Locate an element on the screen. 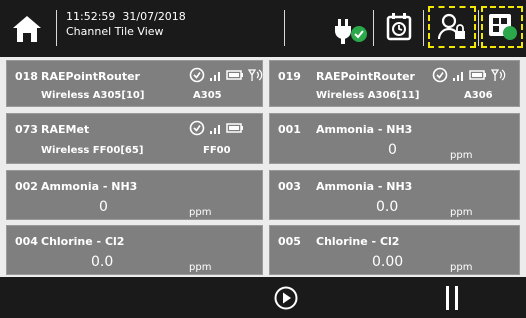  tile-004: 004 Chlorine - Cl2 0.0 ppm is located at coordinates (134, 250).